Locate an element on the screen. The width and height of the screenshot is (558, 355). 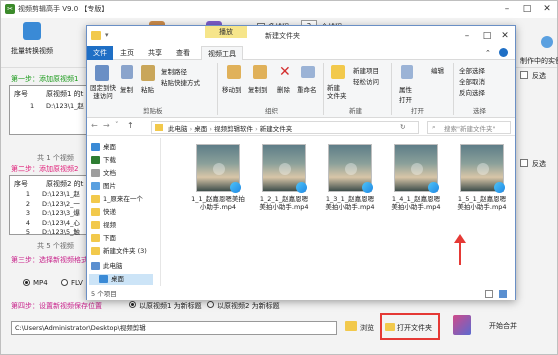
file-item: 1_3_1_赵嘉恩嗯美拍小助手.mp4 is located at coordinates (350, 182).